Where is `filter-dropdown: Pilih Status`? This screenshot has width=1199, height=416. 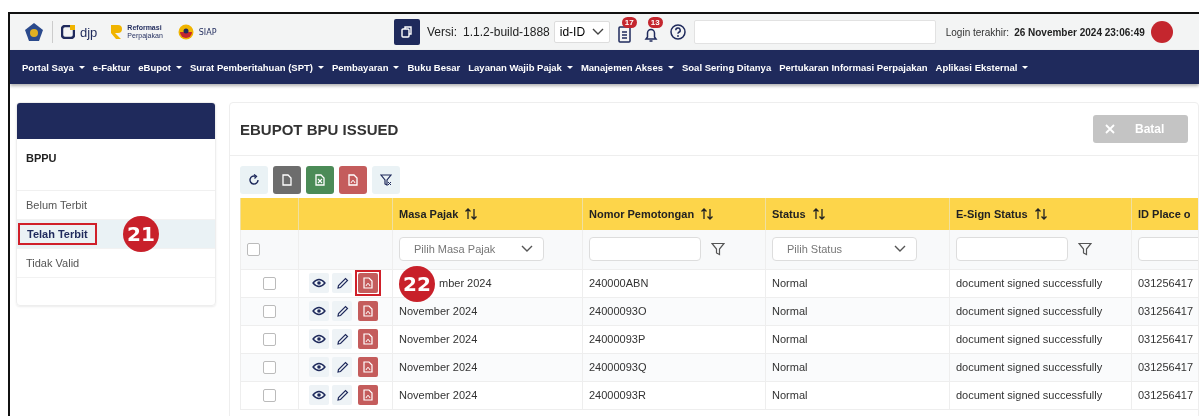 filter-dropdown: Pilih Status is located at coordinates (844, 249).